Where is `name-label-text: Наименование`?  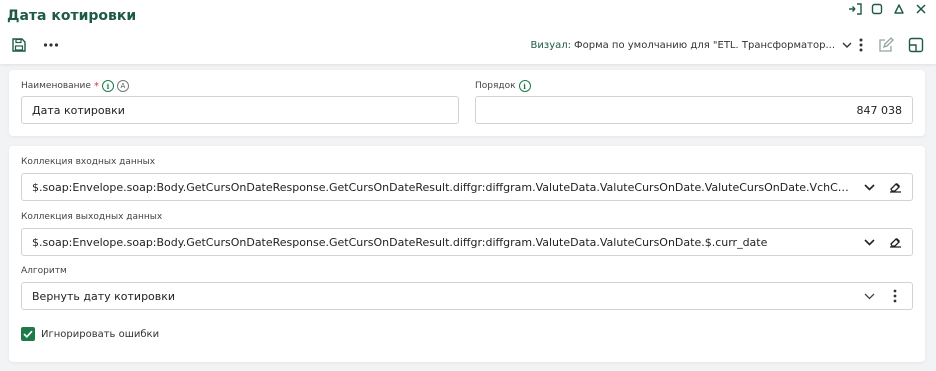
name-label-text: Наименование is located at coordinates (56, 86).